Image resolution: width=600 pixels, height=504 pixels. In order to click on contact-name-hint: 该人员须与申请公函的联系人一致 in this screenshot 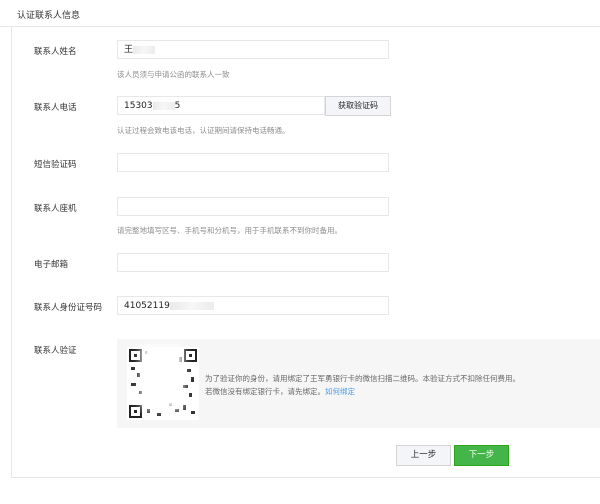, I will do `click(173, 74)`.